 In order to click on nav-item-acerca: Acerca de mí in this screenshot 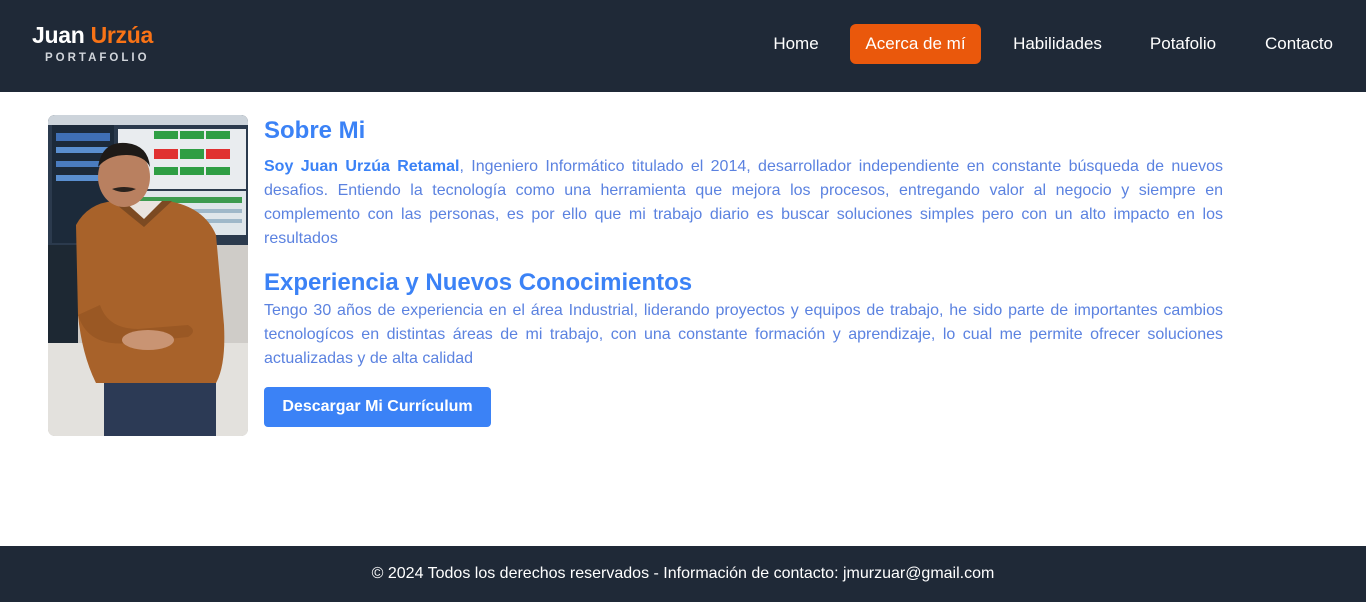, I will do `click(915, 44)`.